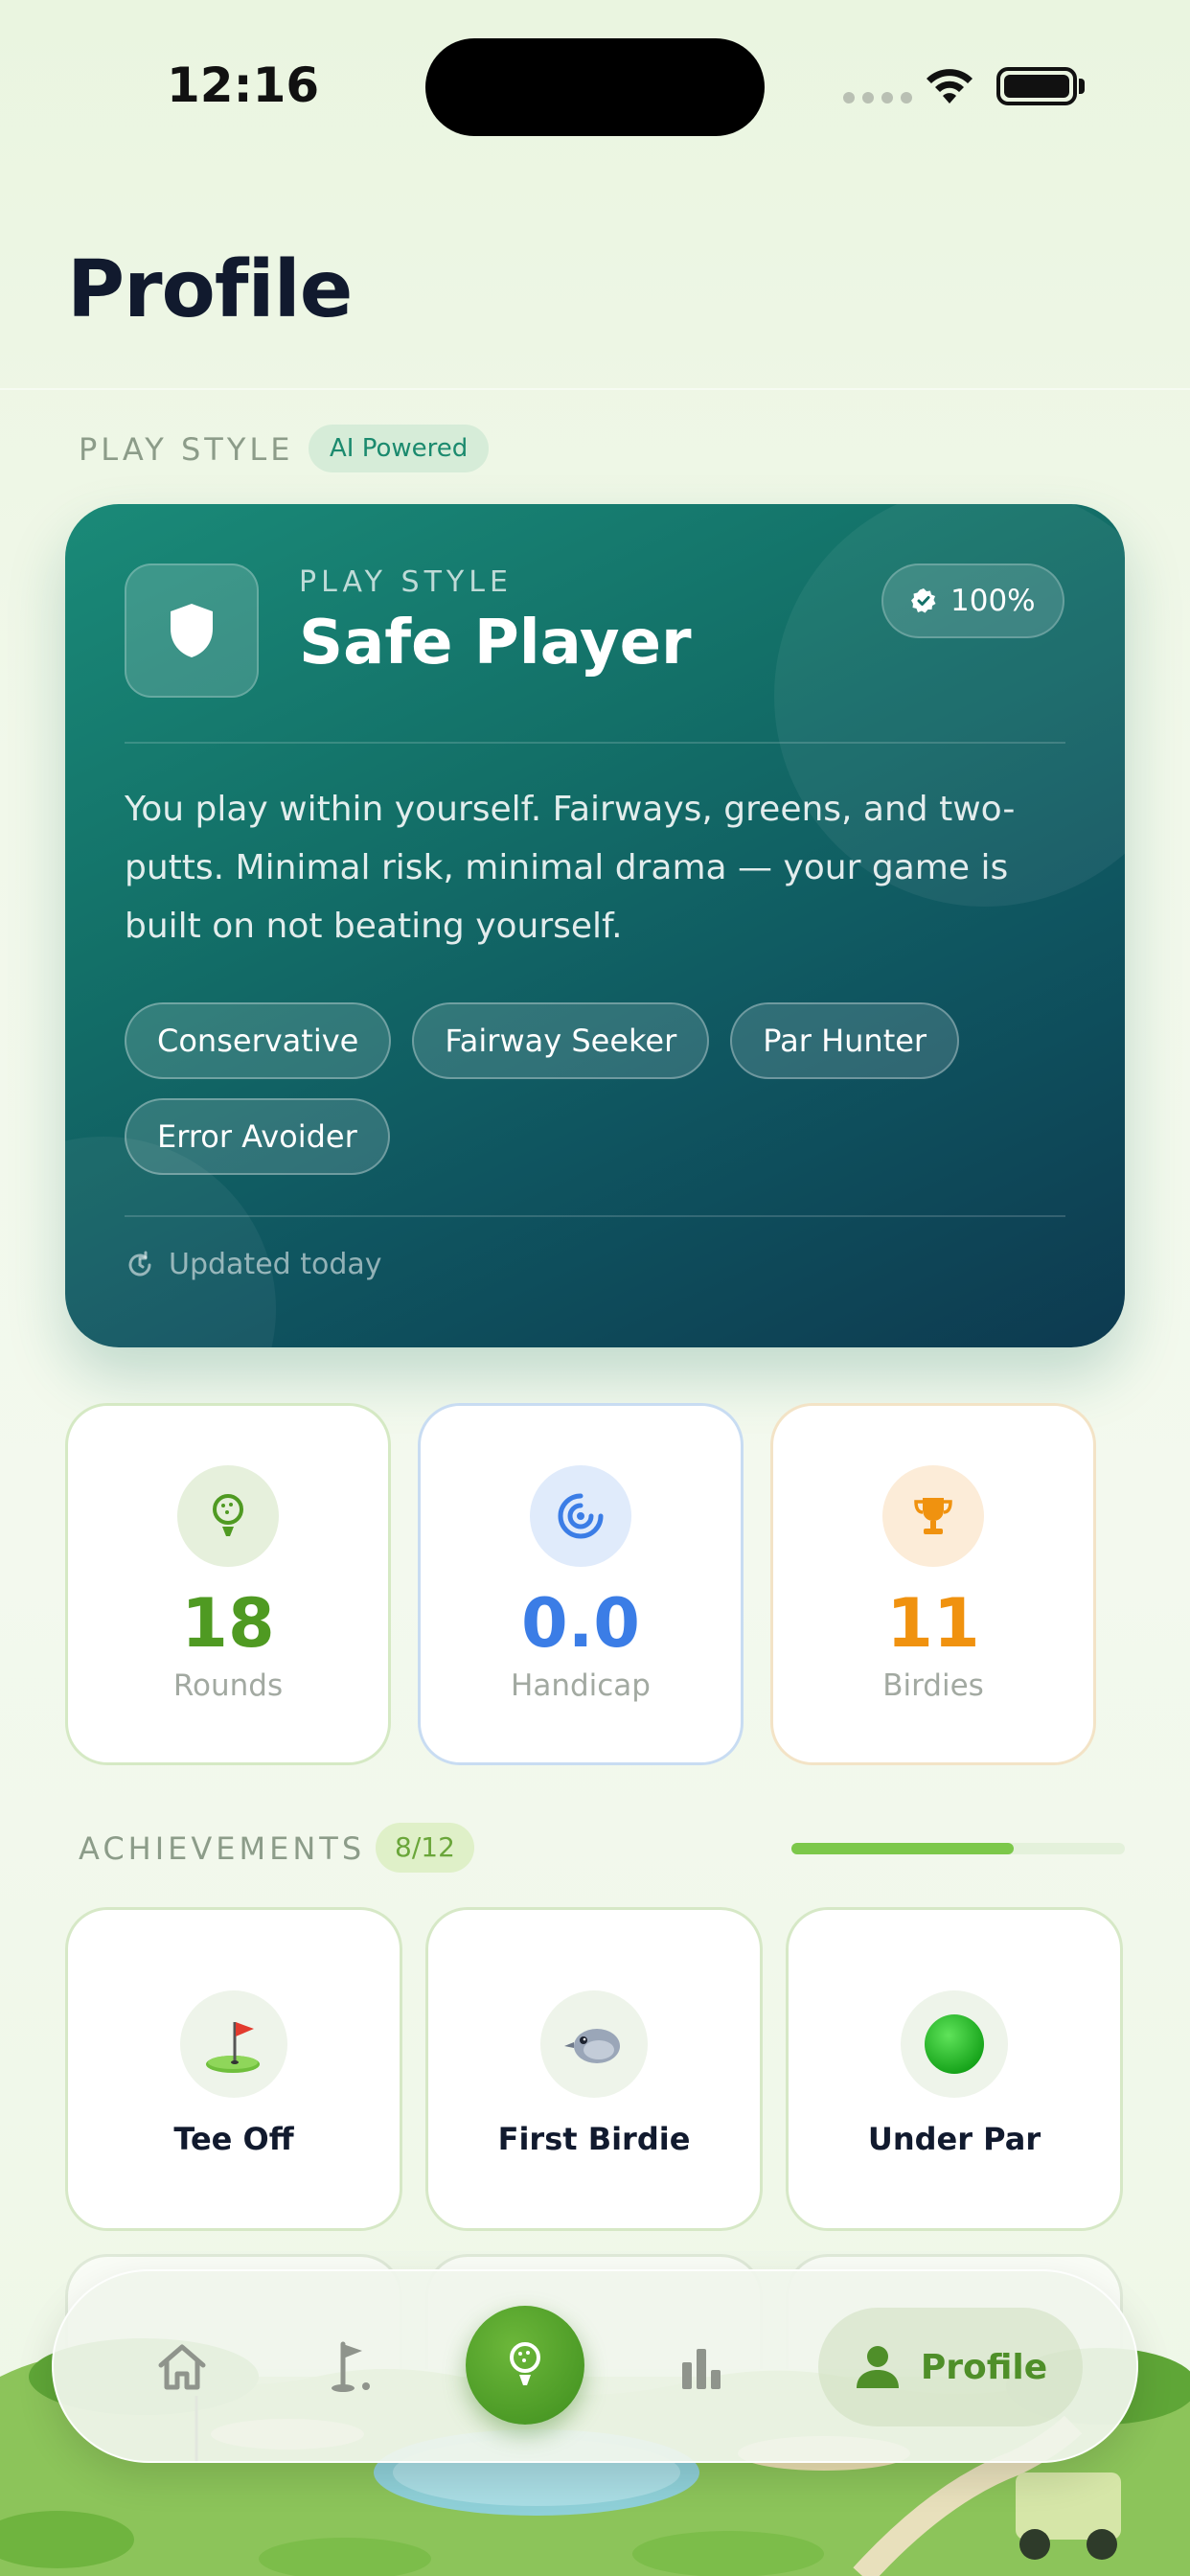  I want to click on home-icon, so click(182, 2367).